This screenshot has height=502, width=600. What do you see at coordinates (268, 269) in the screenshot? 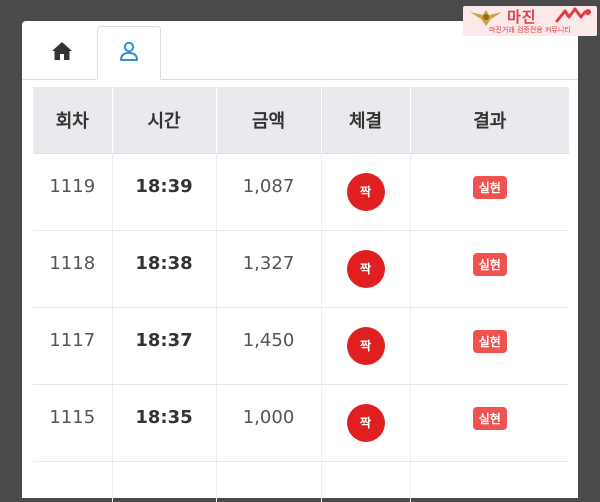
I see `amount-cell: 1,327` at bounding box center [268, 269].